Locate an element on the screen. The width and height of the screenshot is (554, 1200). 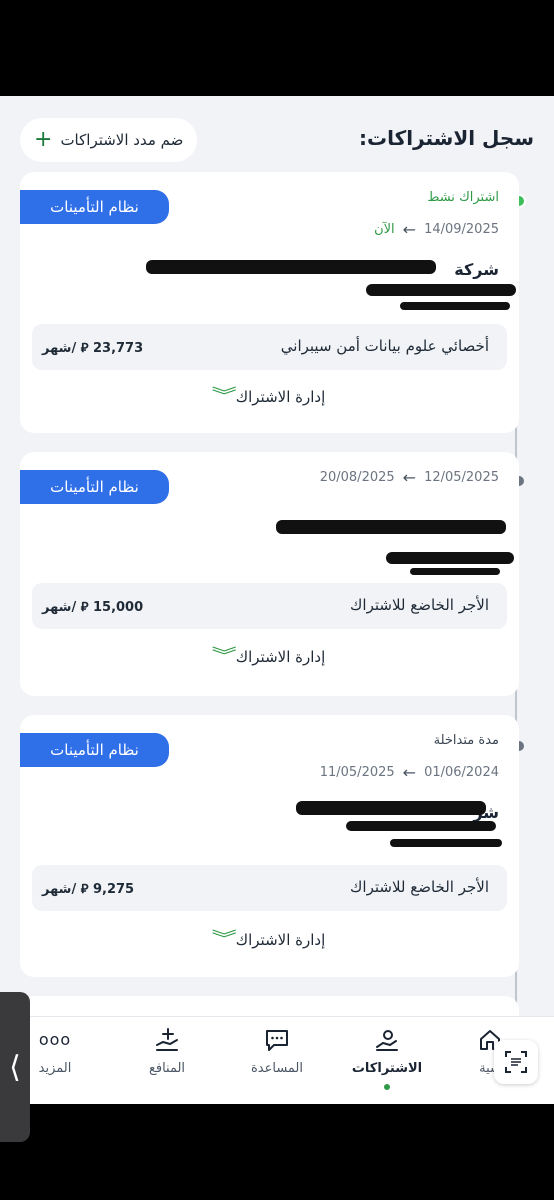
nav-item-benefits: المنافع is located at coordinates (167, 1051).